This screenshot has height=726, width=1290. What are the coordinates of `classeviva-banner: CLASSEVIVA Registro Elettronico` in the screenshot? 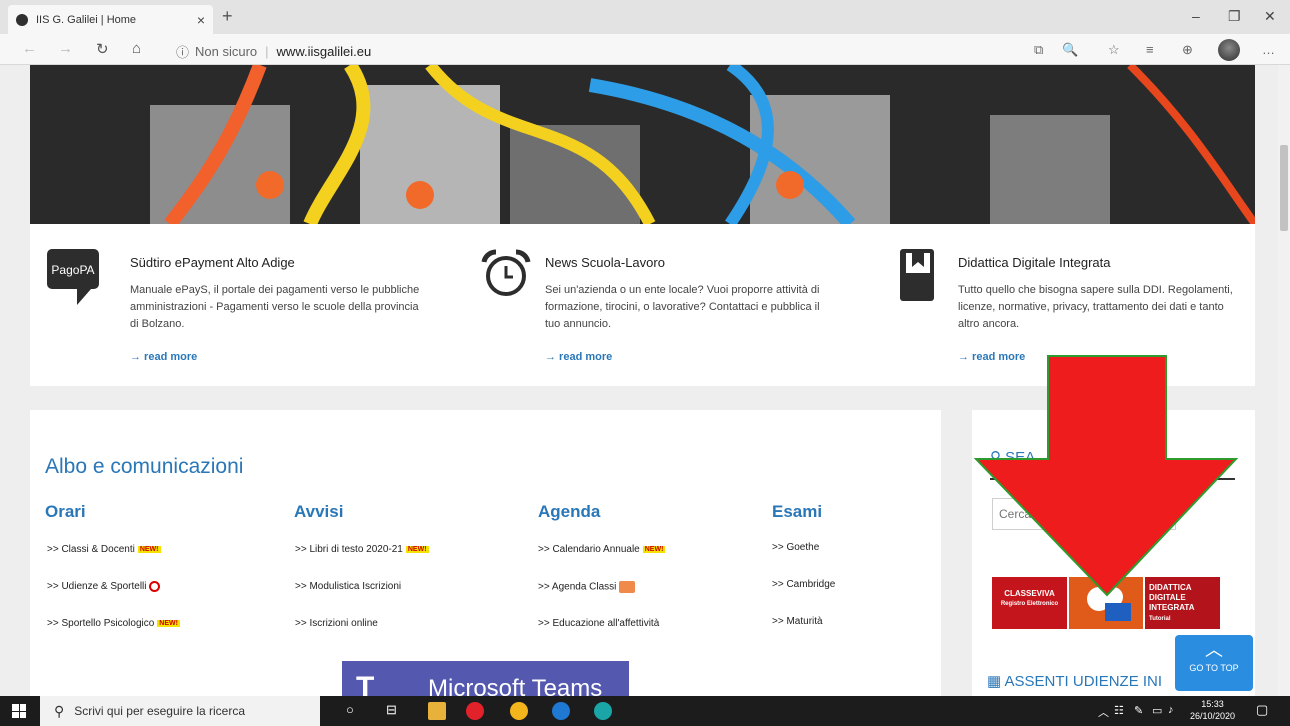 It's located at (1029, 603).